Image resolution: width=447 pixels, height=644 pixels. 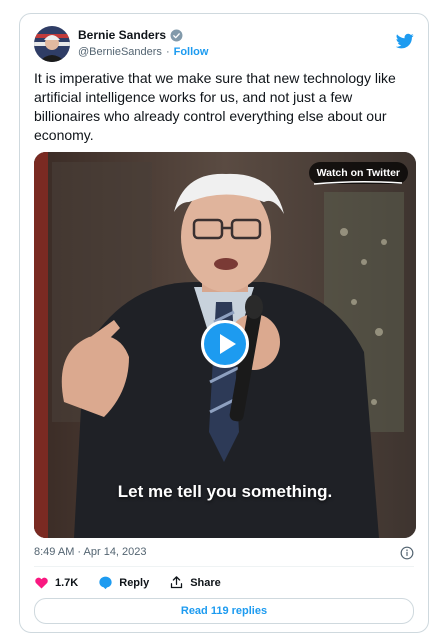 I want to click on action-bar: 1.7K Reply Share, so click(x=127, y=582).